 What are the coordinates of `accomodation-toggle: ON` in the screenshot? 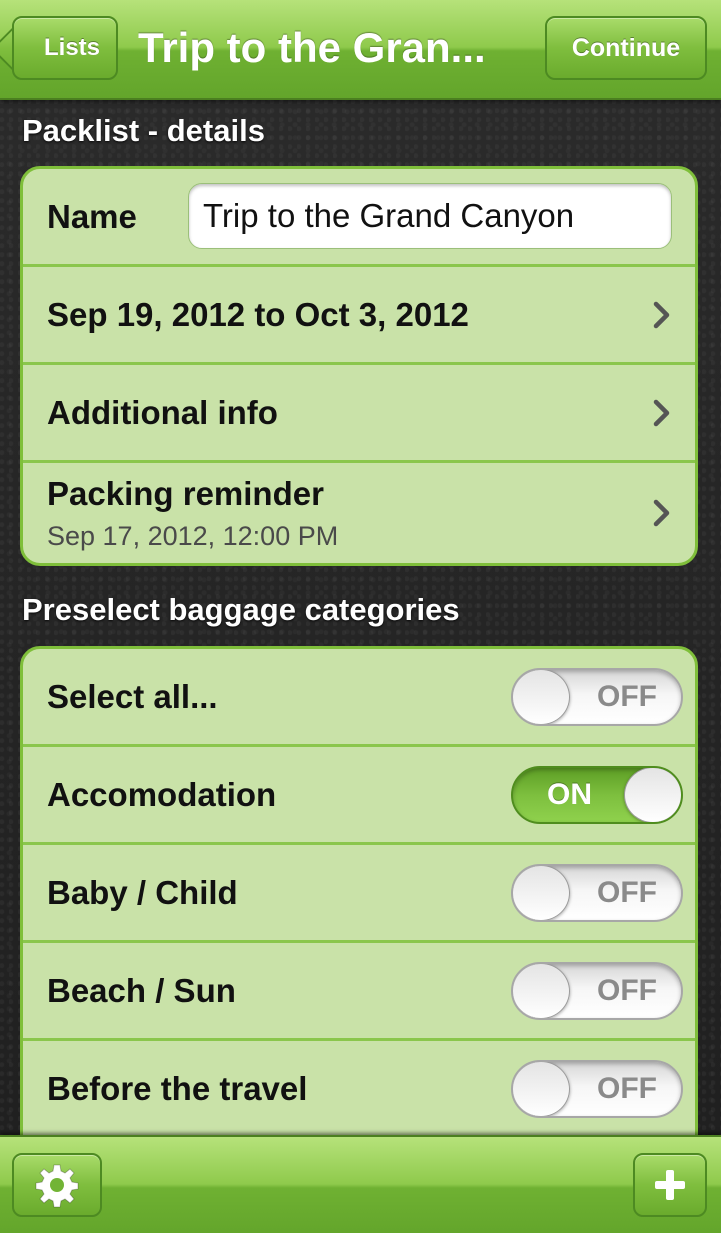 It's located at (597, 795).